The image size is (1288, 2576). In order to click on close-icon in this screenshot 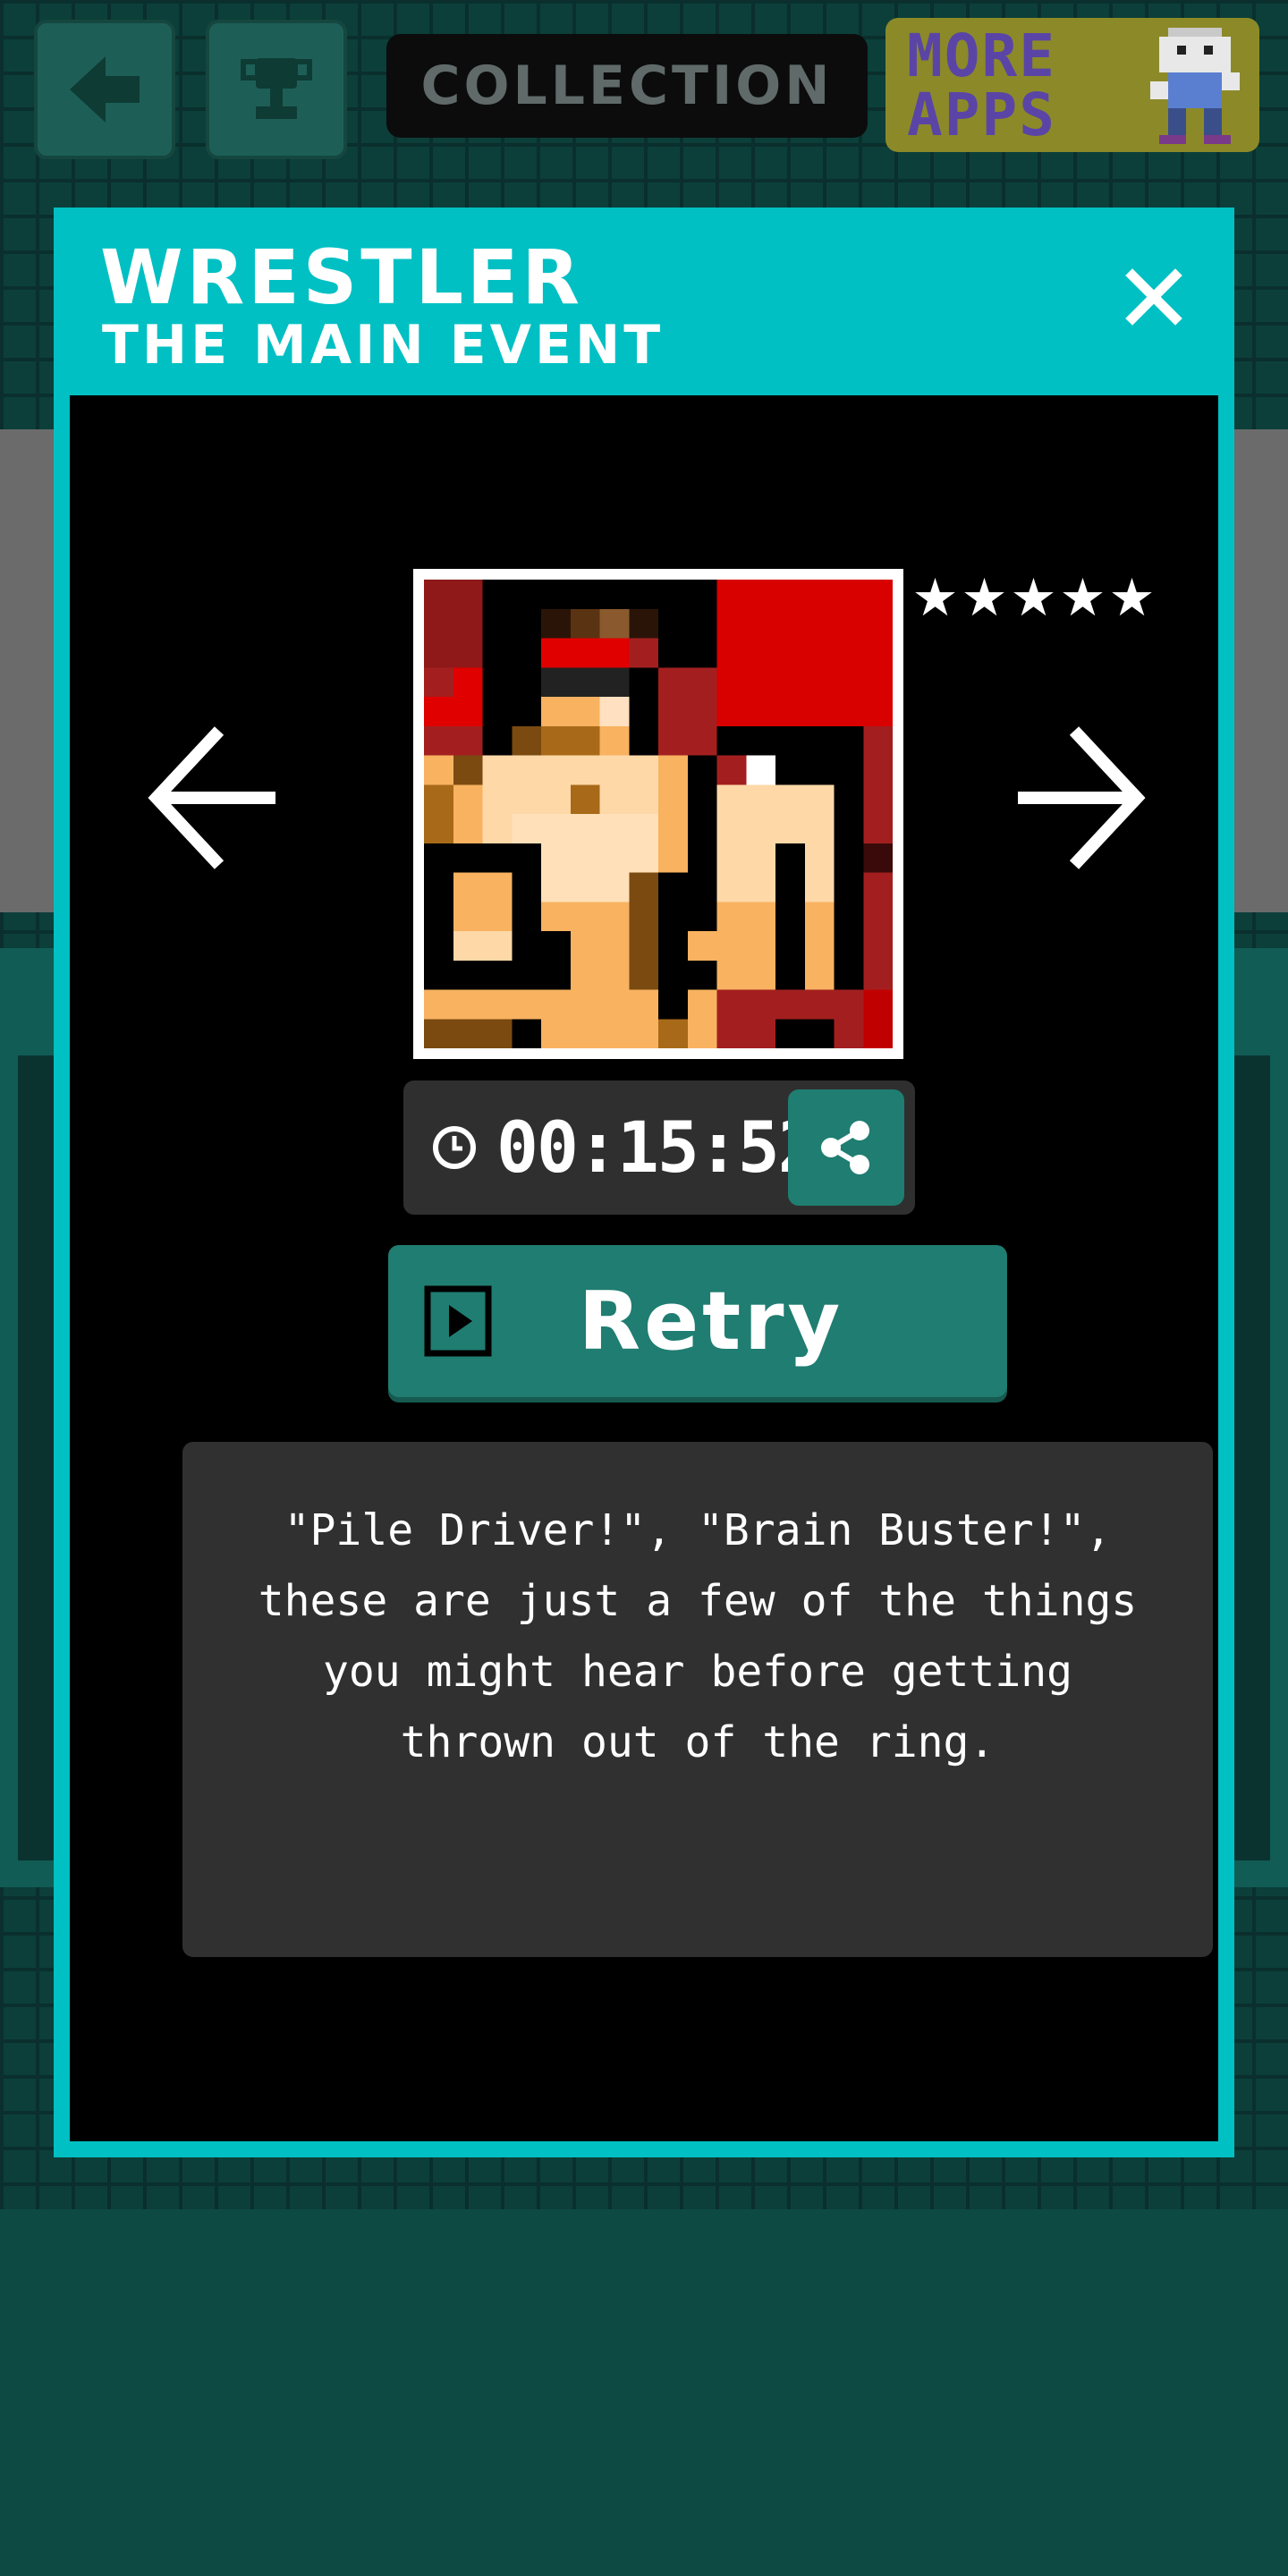, I will do `click(1153, 297)`.